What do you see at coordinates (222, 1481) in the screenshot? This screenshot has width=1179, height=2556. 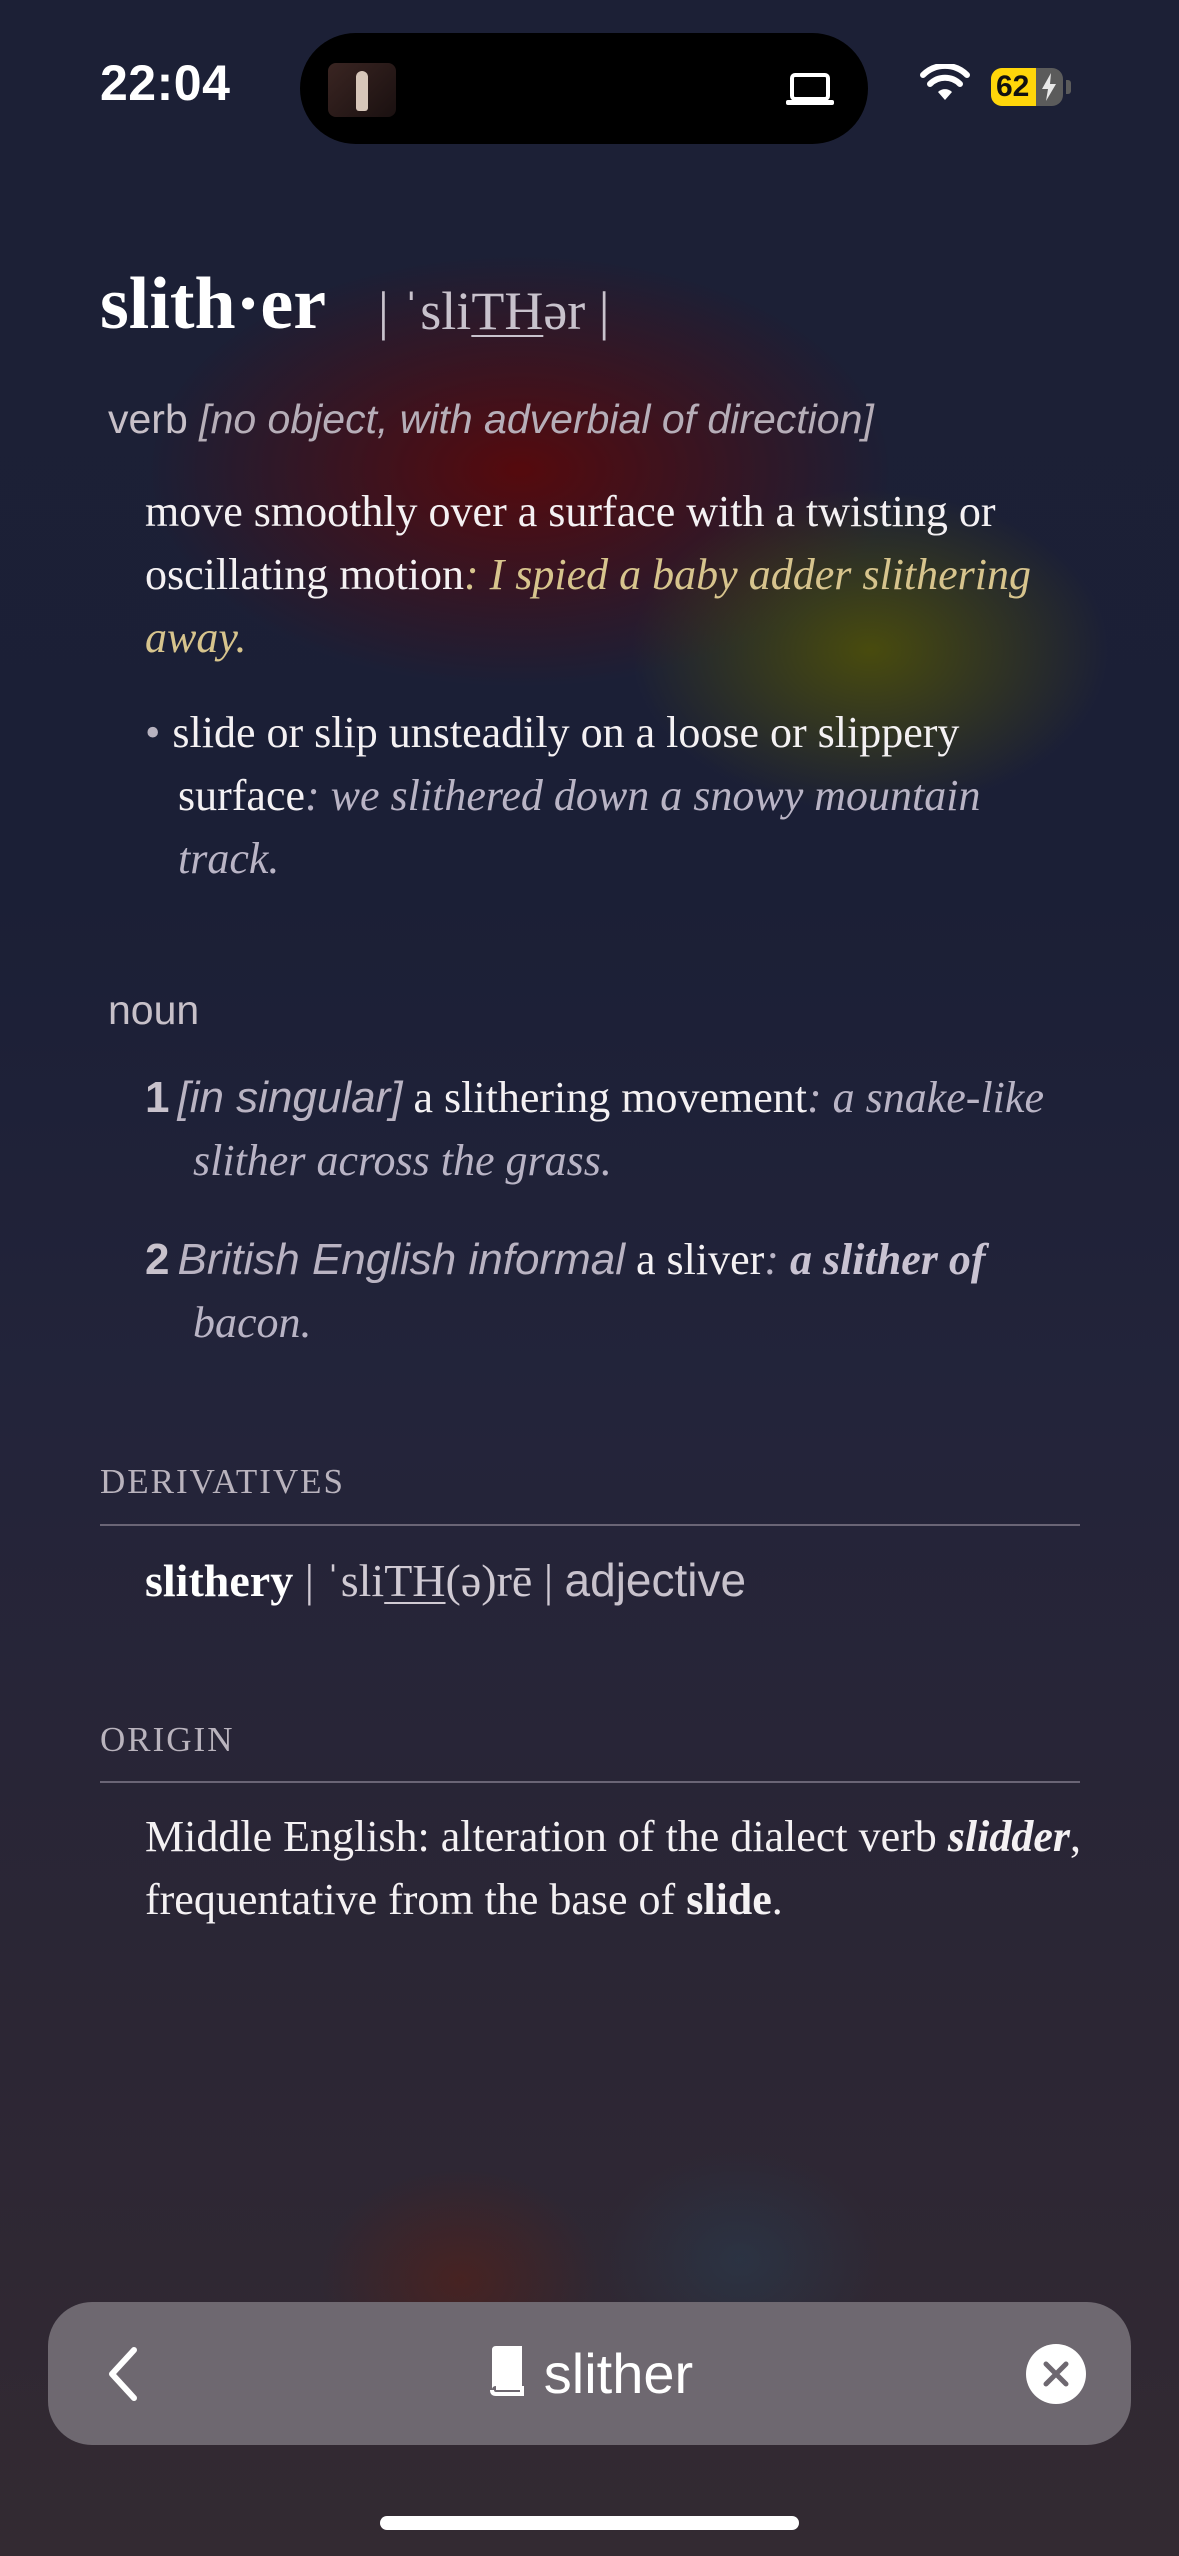 I see `derivatives-heading: DERIVATIVES` at bounding box center [222, 1481].